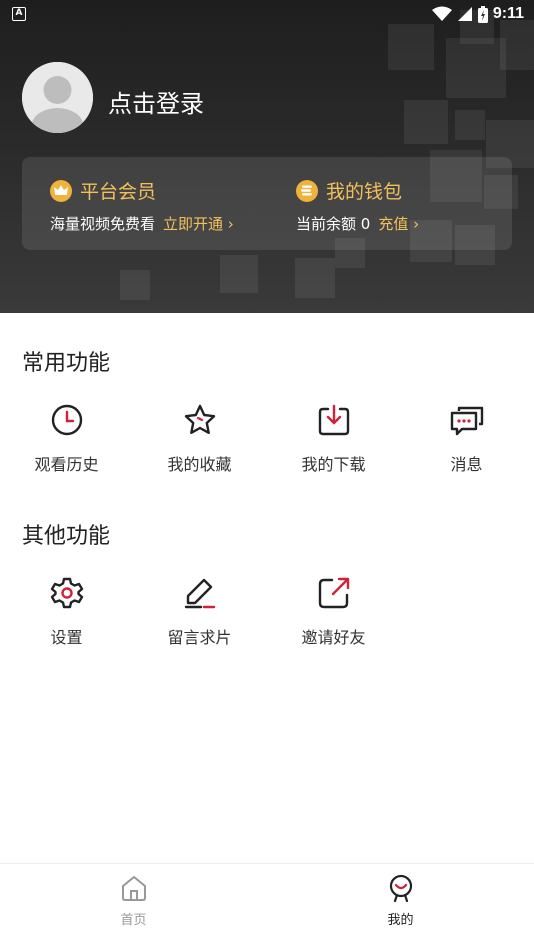 This screenshot has width=534, height=950. Describe the element at coordinates (66, 612) in the screenshot. I see `settings-button: 设置` at that location.